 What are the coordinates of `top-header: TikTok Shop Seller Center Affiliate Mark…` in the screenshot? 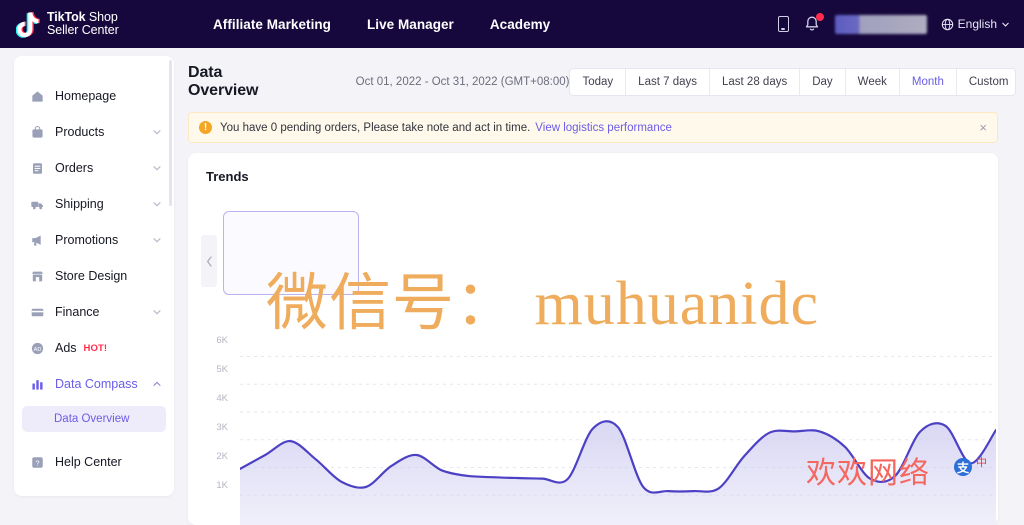 It's located at (512, 24).